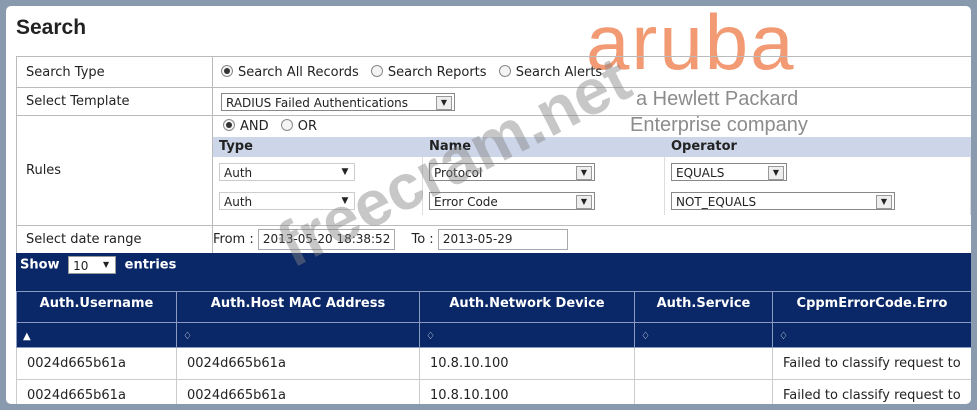  I want to click on rule-row: Auth ▼ Protocol ▼ EQUALS ▼, so click(592, 171).